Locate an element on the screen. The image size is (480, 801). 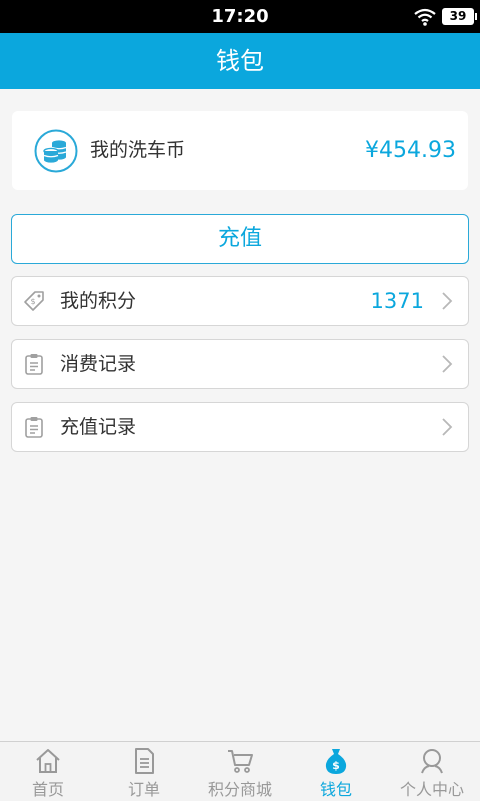
menu-item-recharge-records: 充值记录 is located at coordinates (240, 427).